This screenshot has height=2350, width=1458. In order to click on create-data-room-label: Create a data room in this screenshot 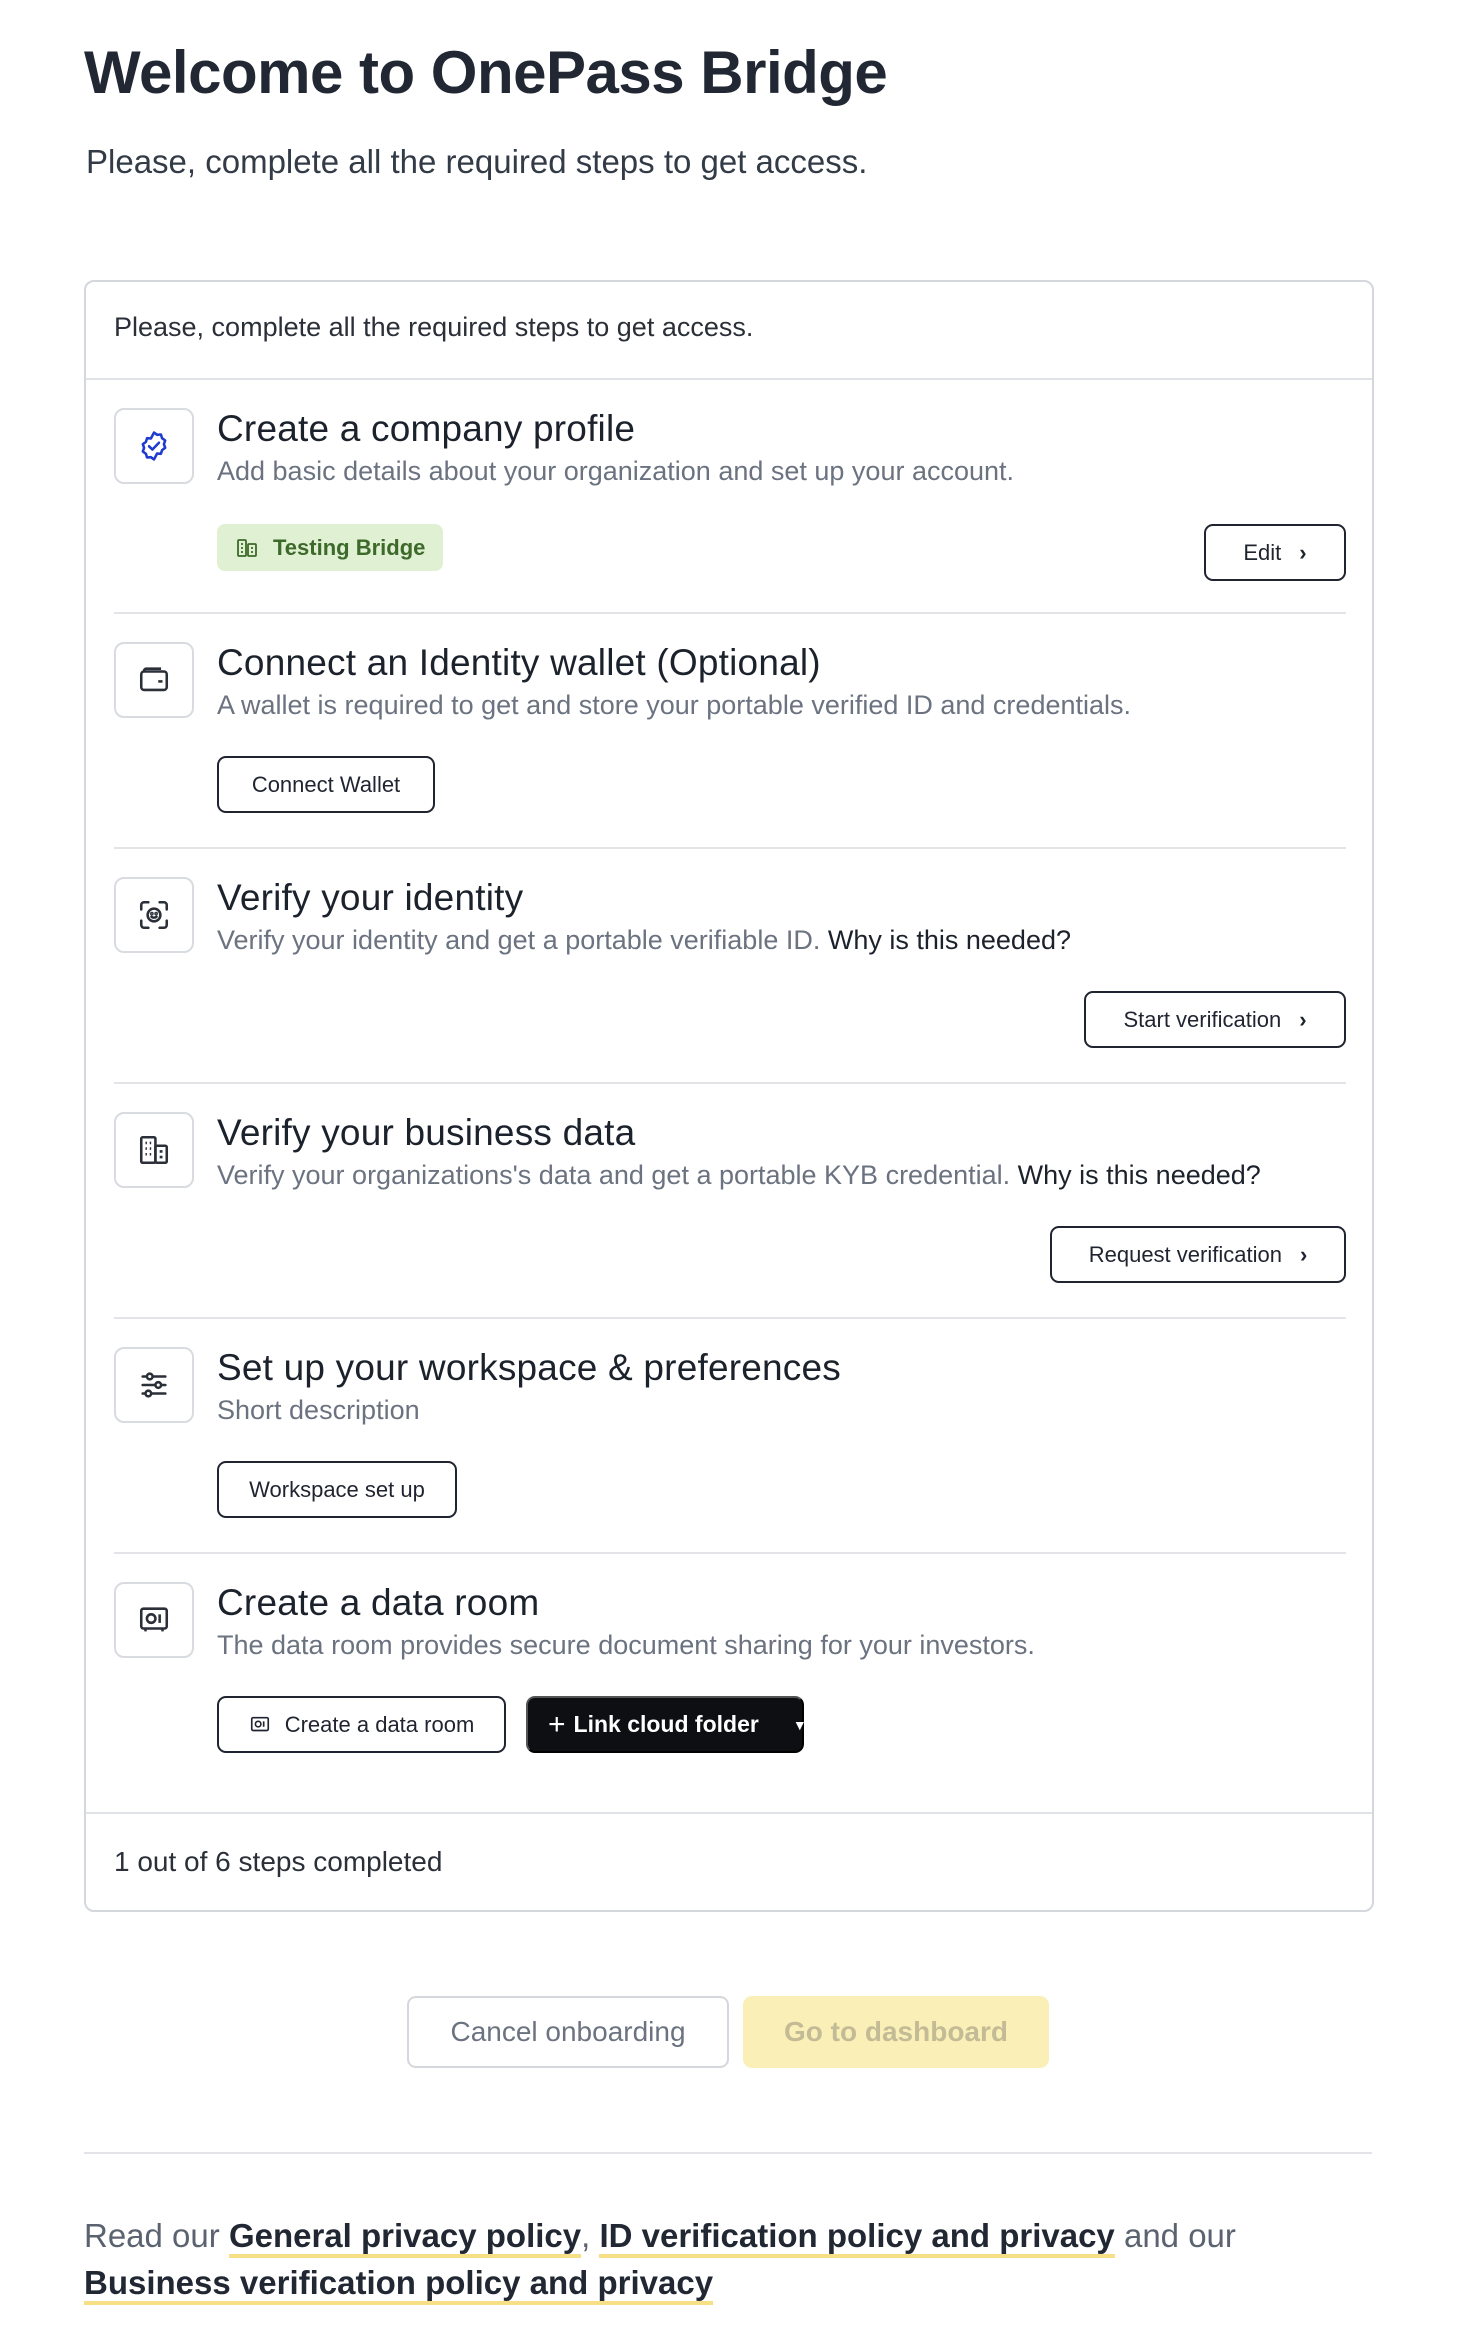, I will do `click(379, 1724)`.